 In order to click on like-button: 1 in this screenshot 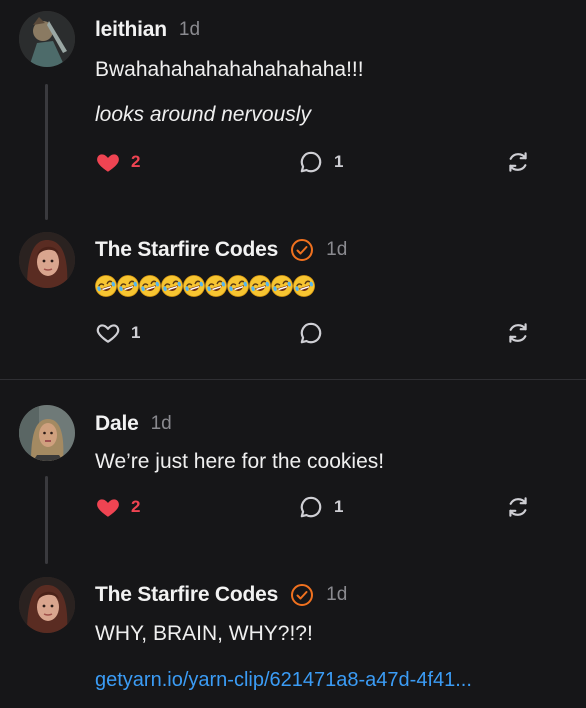, I will do `click(117, 333)`.